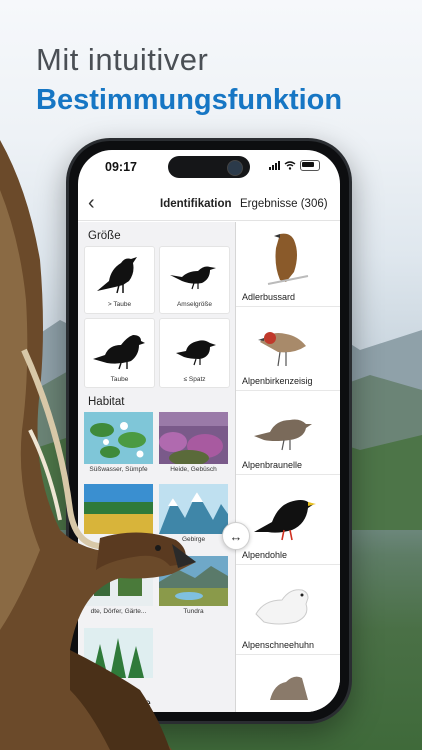 The image size is (422, 750). I want to click on signal-icon, so click(274, 165).